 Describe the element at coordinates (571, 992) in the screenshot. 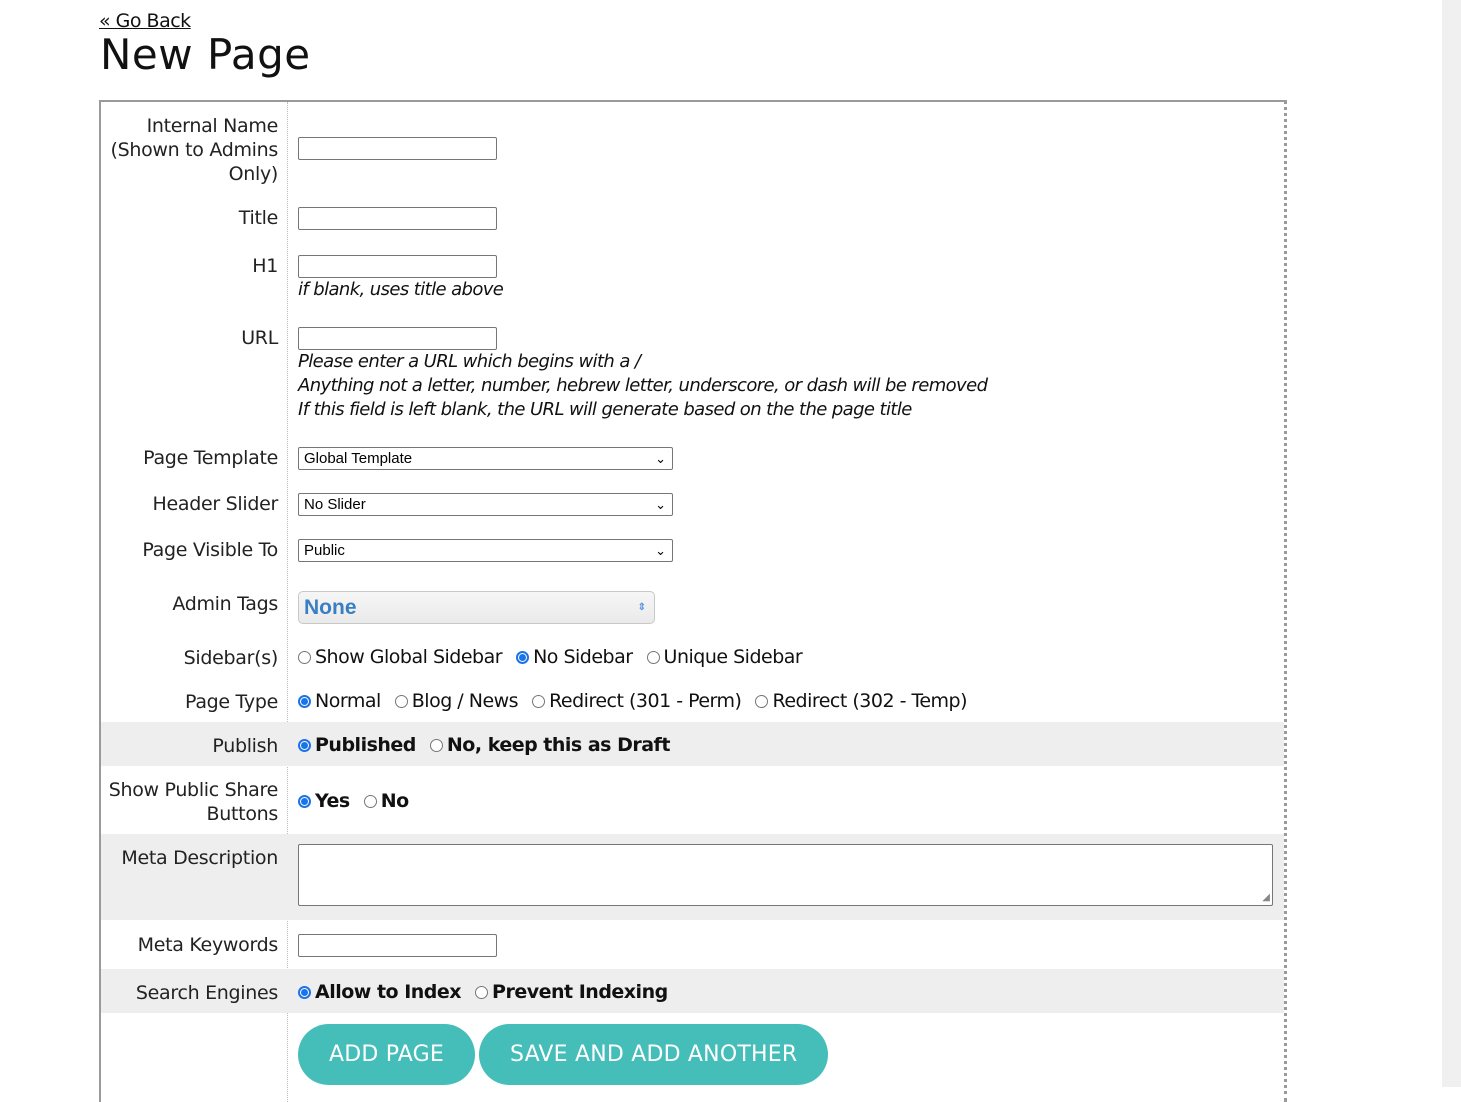

I see `search-option-prevent: Prevent Indexing` at that location.